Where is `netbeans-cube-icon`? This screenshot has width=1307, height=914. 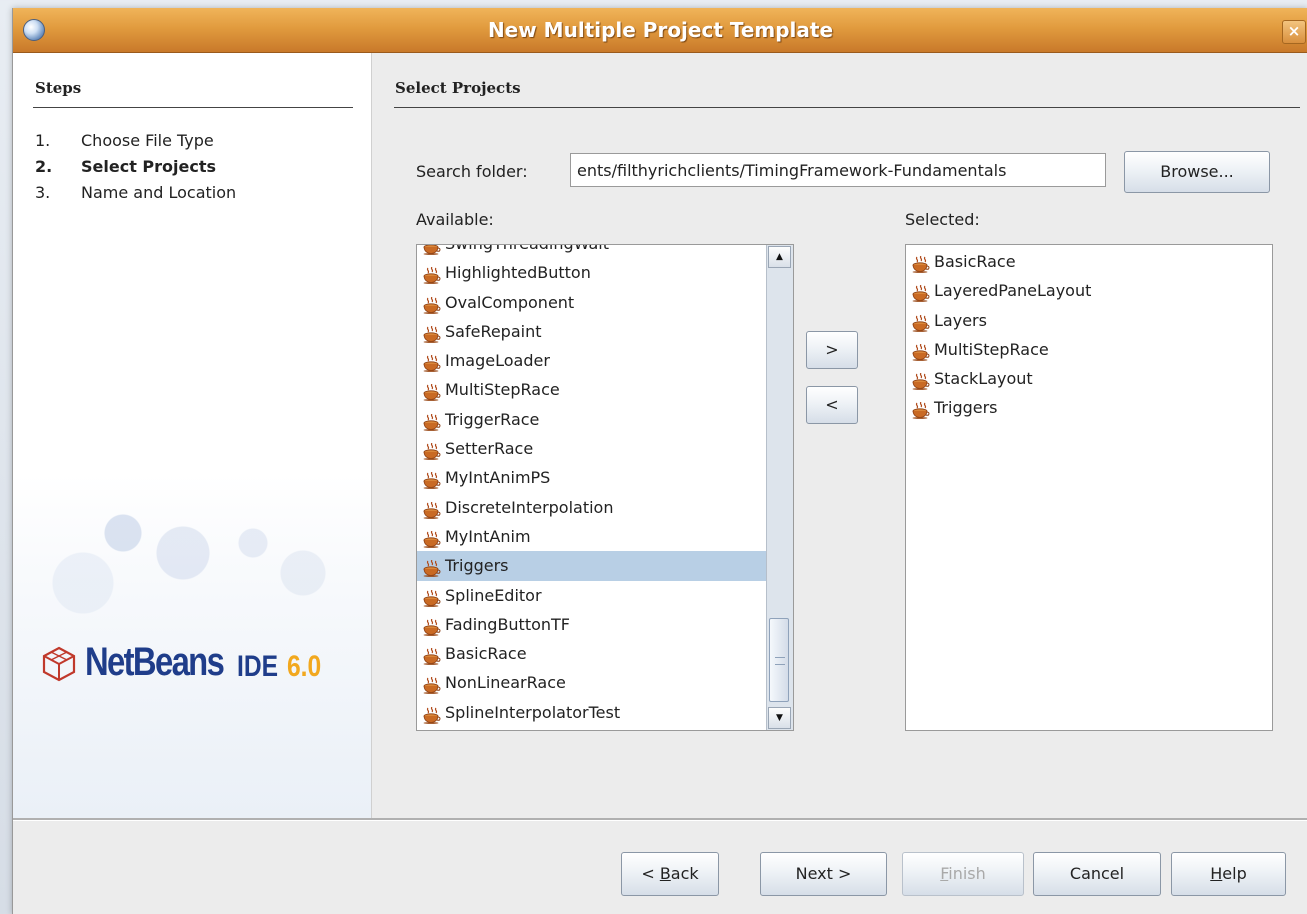
netbeans-cube-icon is located at coordinates (59, 664).